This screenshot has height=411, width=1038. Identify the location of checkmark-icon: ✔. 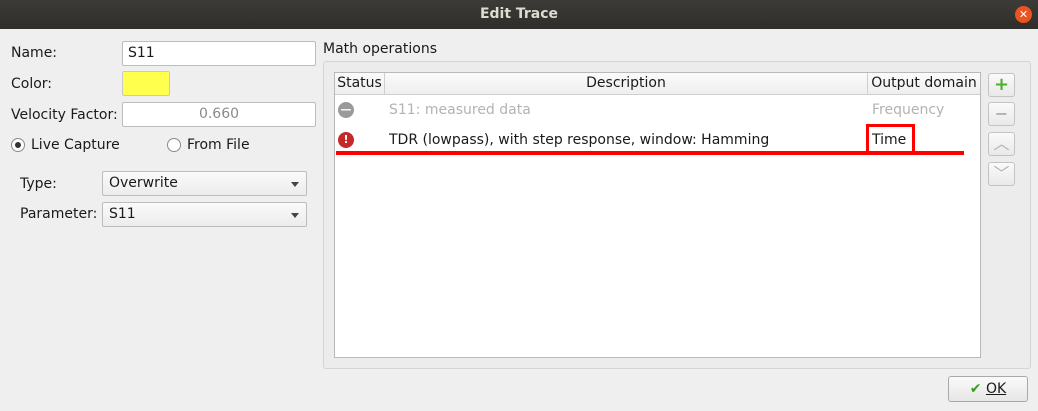
(975, 389).